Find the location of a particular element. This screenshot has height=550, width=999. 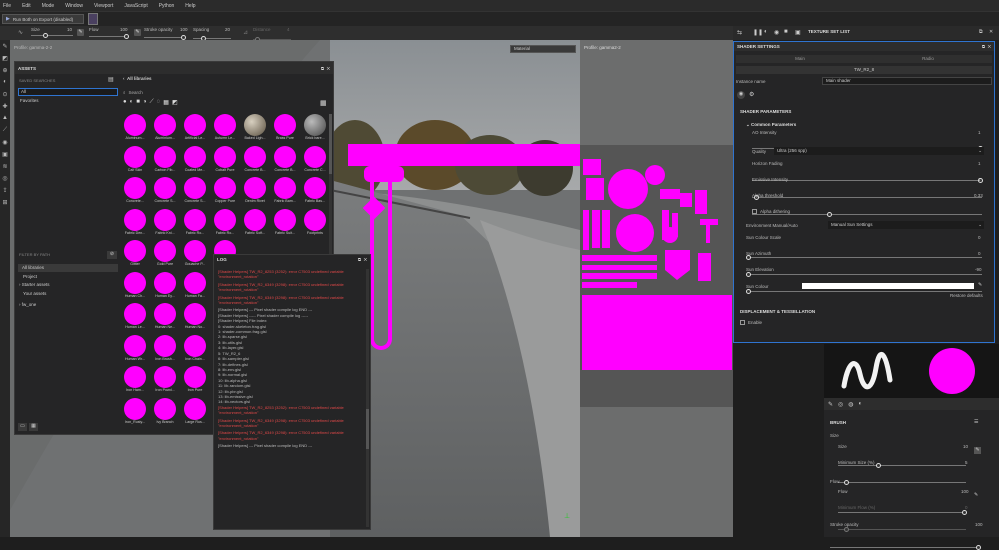

spacing-slider is located at coordinates (212, 38).